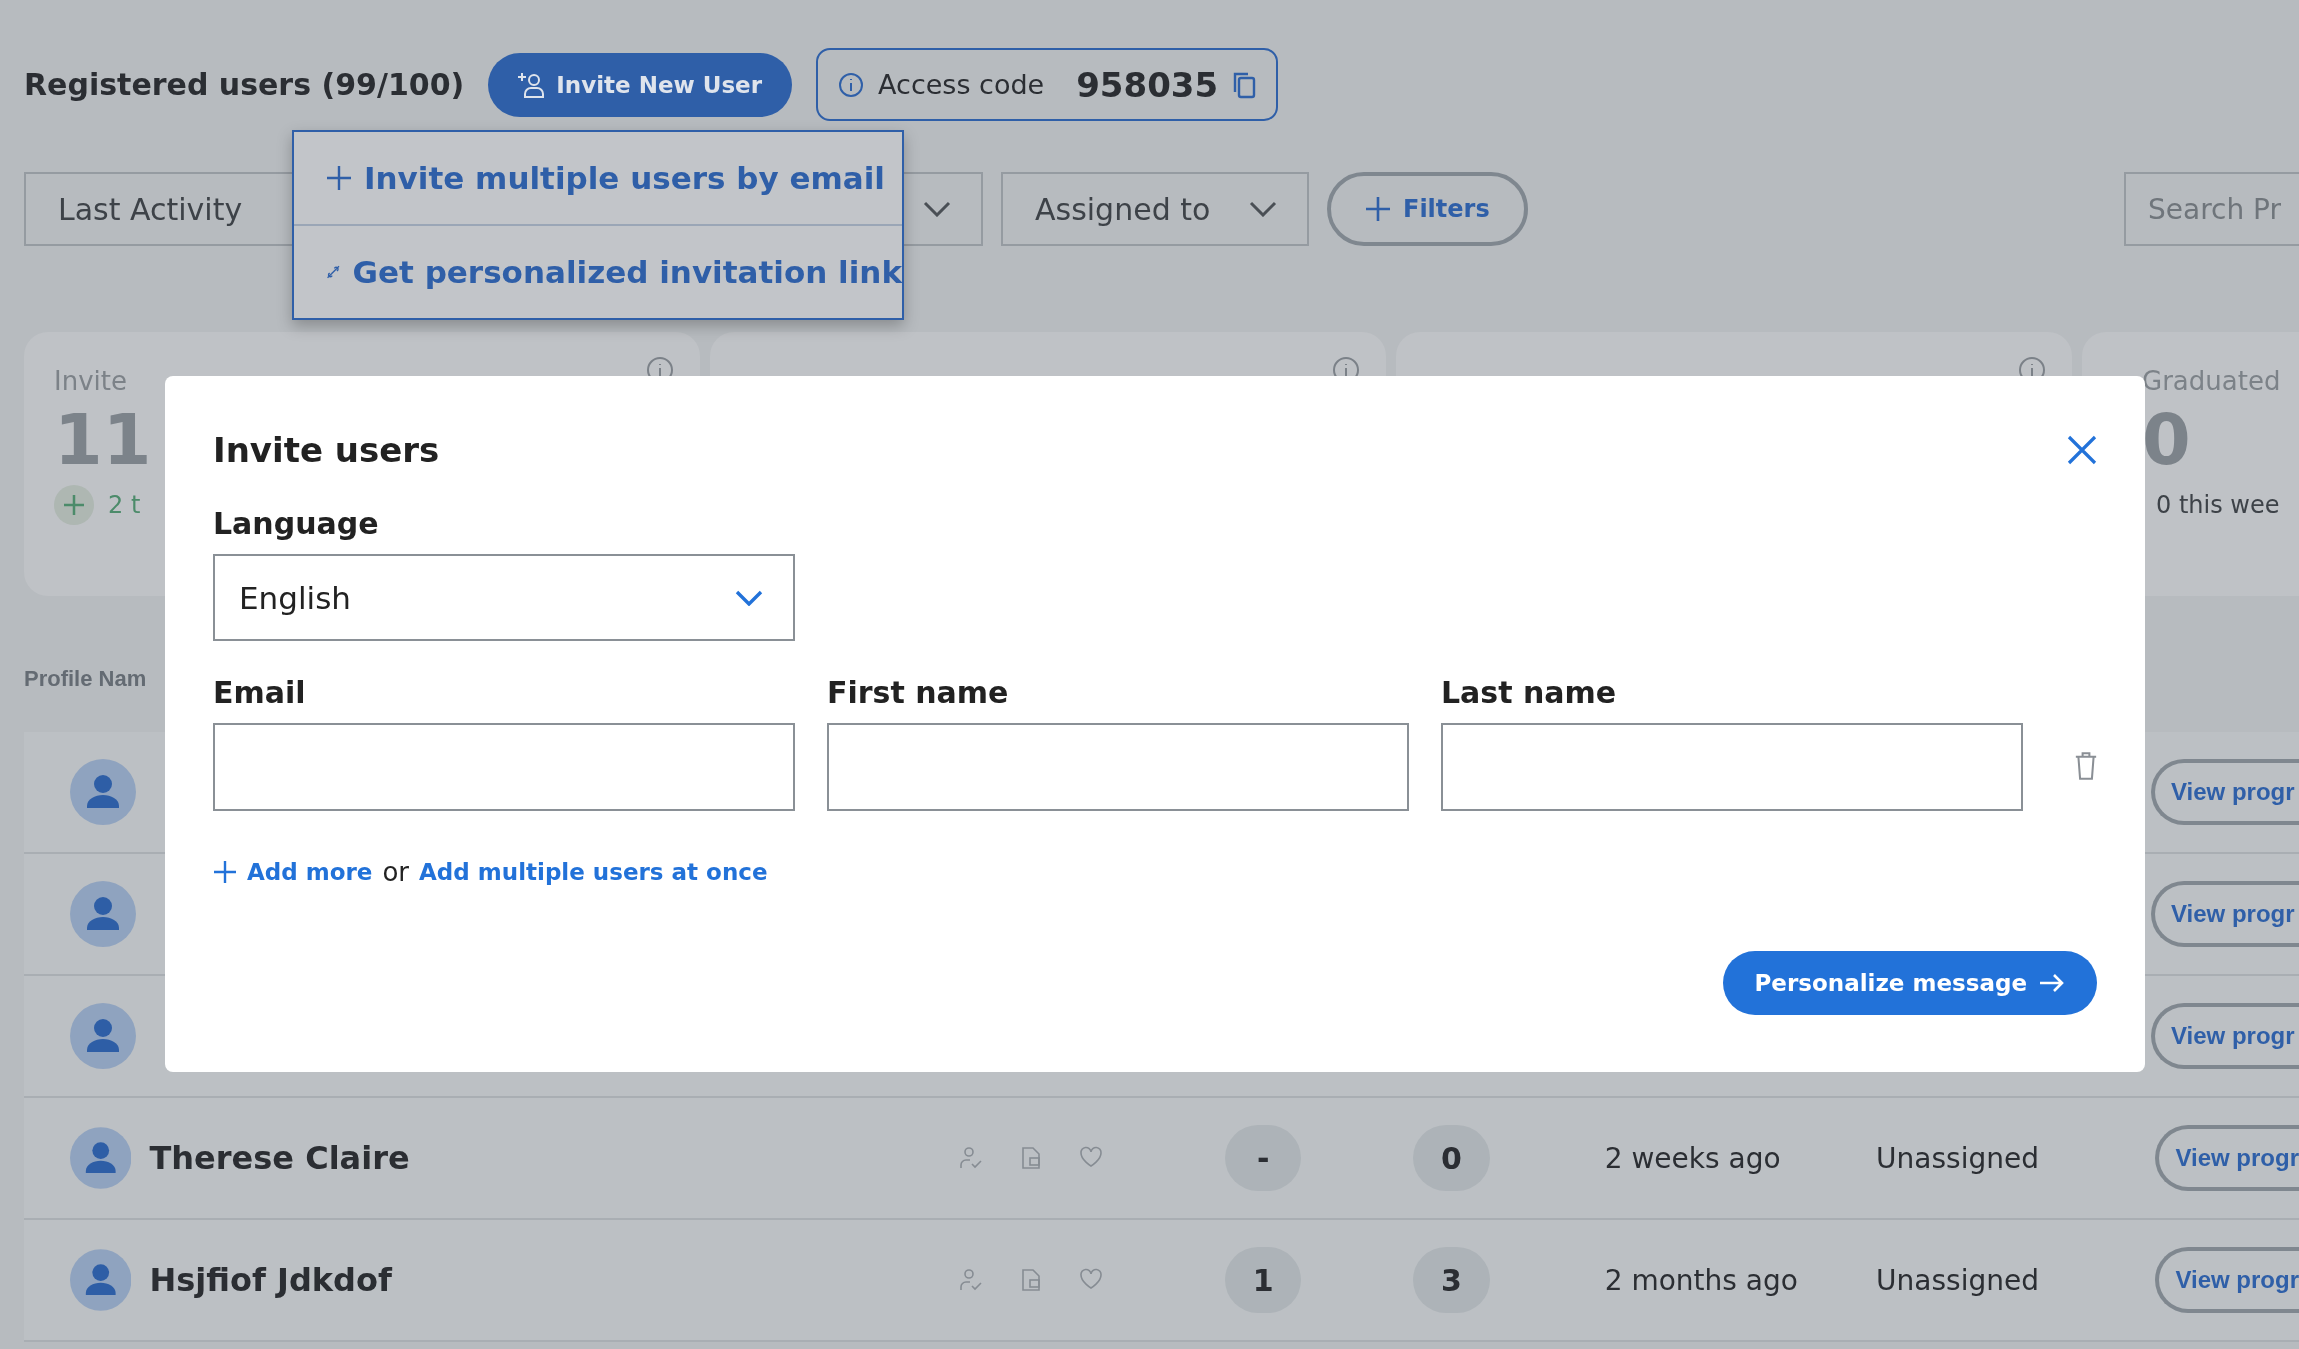 The width and height of the screenshot is (2299, 1349). Describe the element at coordinates (1263, 1158) in the screenshot. I see `count-pill: -` at that location.